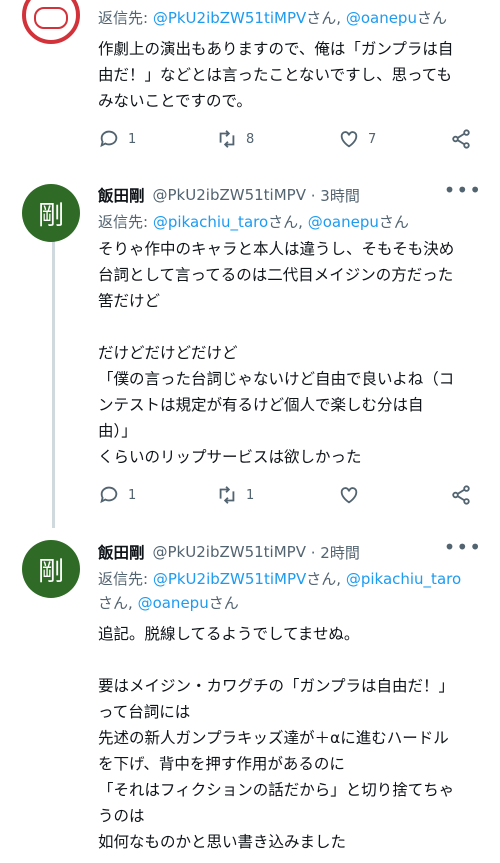 This screenshot has height=863, width=500. I want to click on tweet-actions: 1 1, so click(289, 498).